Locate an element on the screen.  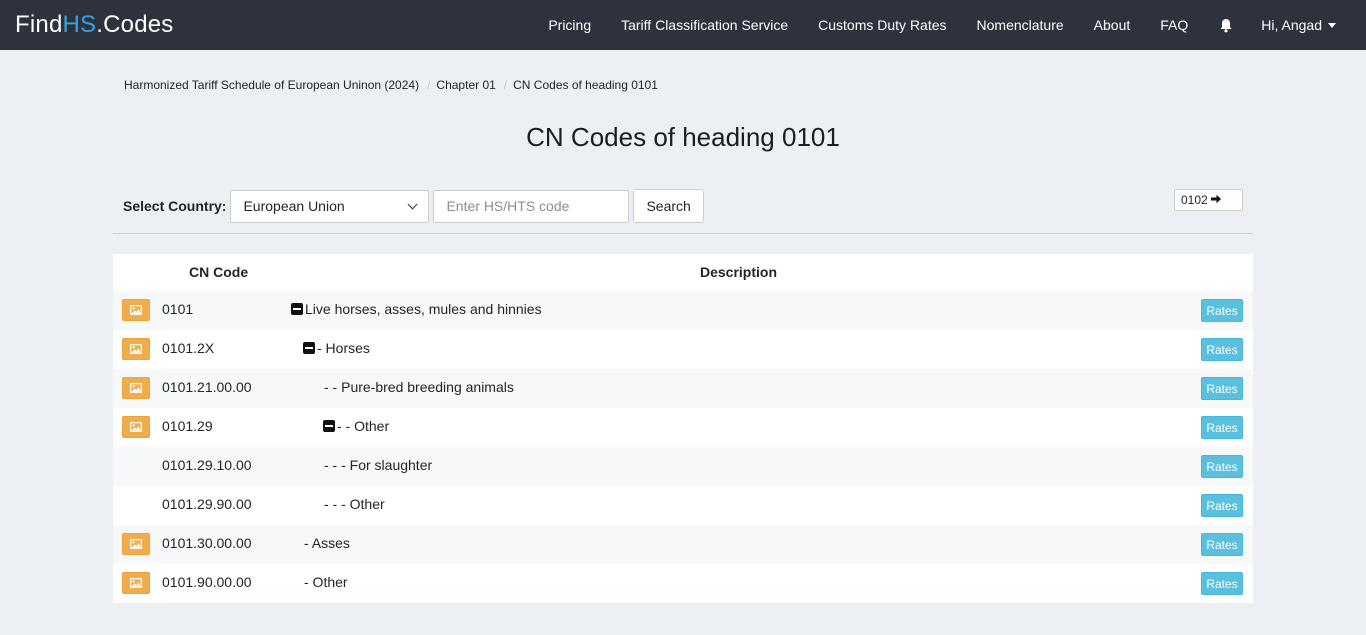
nav-customs-duty-rates: Customs Duty Rates is located at coordinates (882, 25).